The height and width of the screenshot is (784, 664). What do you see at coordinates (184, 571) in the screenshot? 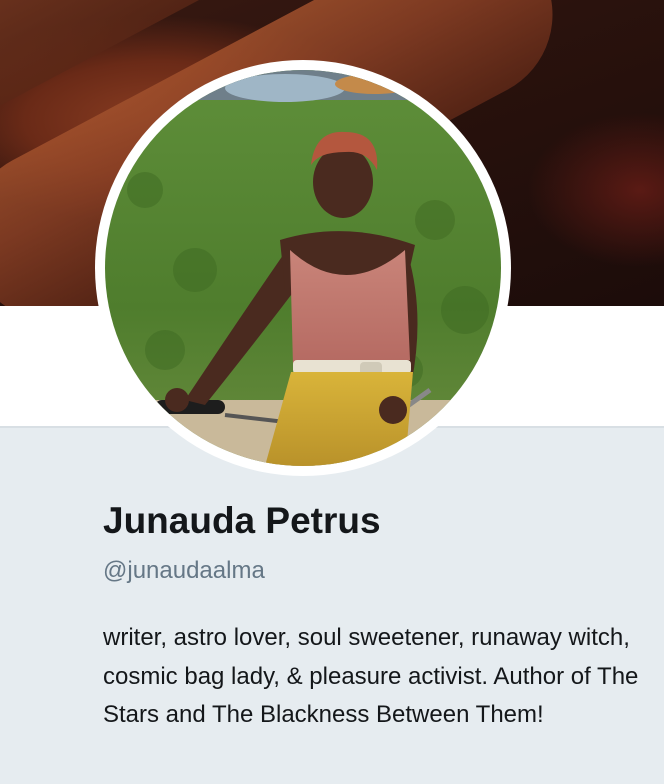
I see `profile-handle: @junaudaalma` at bounding box center [184, 571].